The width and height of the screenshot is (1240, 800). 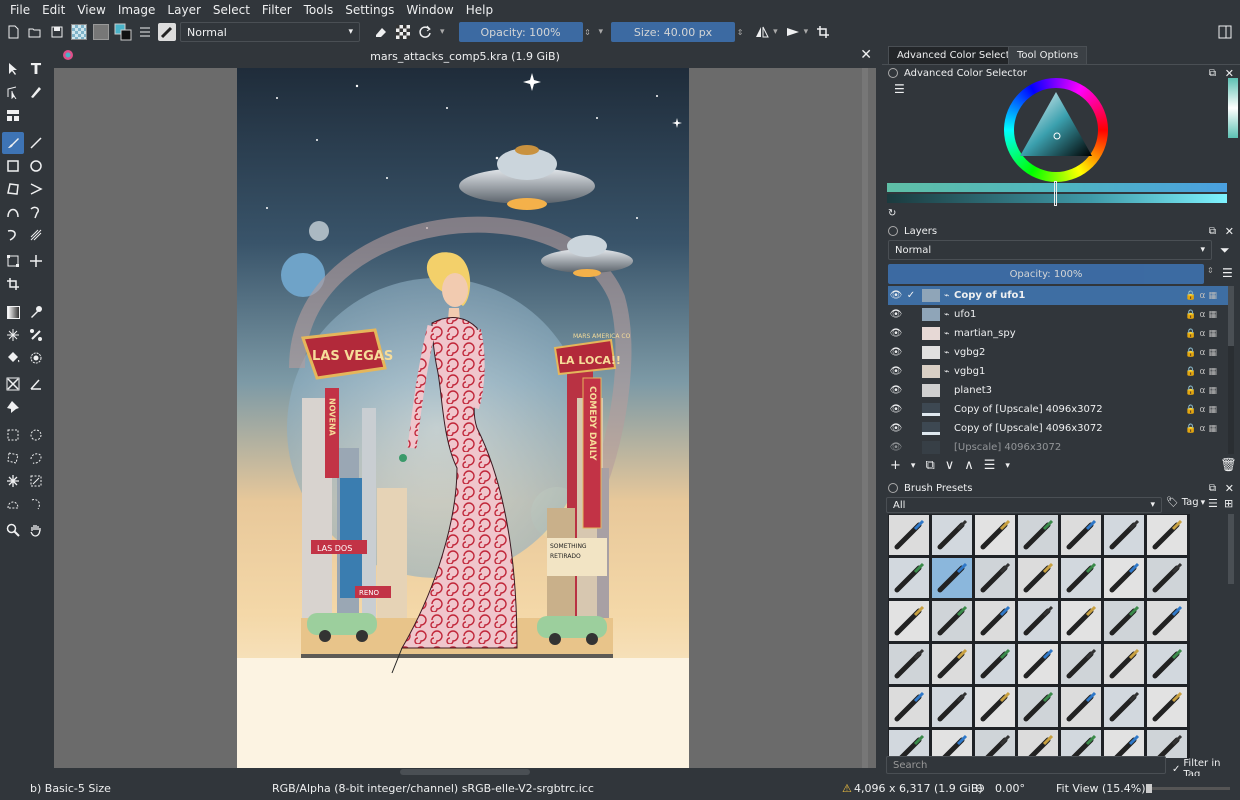 I want to click on fill-pattern-swatch, so click(x=101, y=32).